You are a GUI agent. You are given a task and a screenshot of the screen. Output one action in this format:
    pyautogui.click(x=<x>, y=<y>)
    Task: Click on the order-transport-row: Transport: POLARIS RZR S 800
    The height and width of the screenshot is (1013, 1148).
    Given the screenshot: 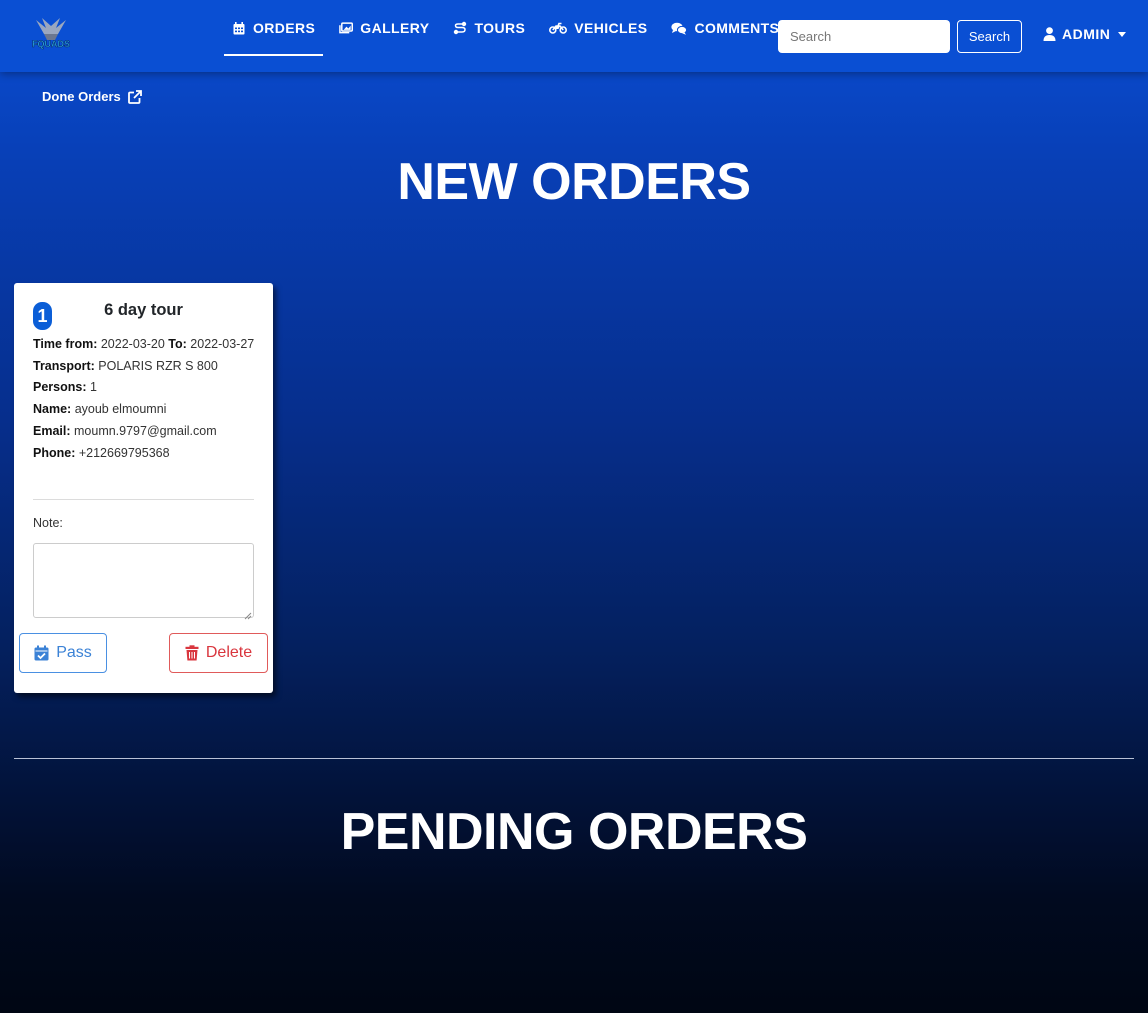 What is the action you would take?
    pyautogui.click(x=145, y=367)
    